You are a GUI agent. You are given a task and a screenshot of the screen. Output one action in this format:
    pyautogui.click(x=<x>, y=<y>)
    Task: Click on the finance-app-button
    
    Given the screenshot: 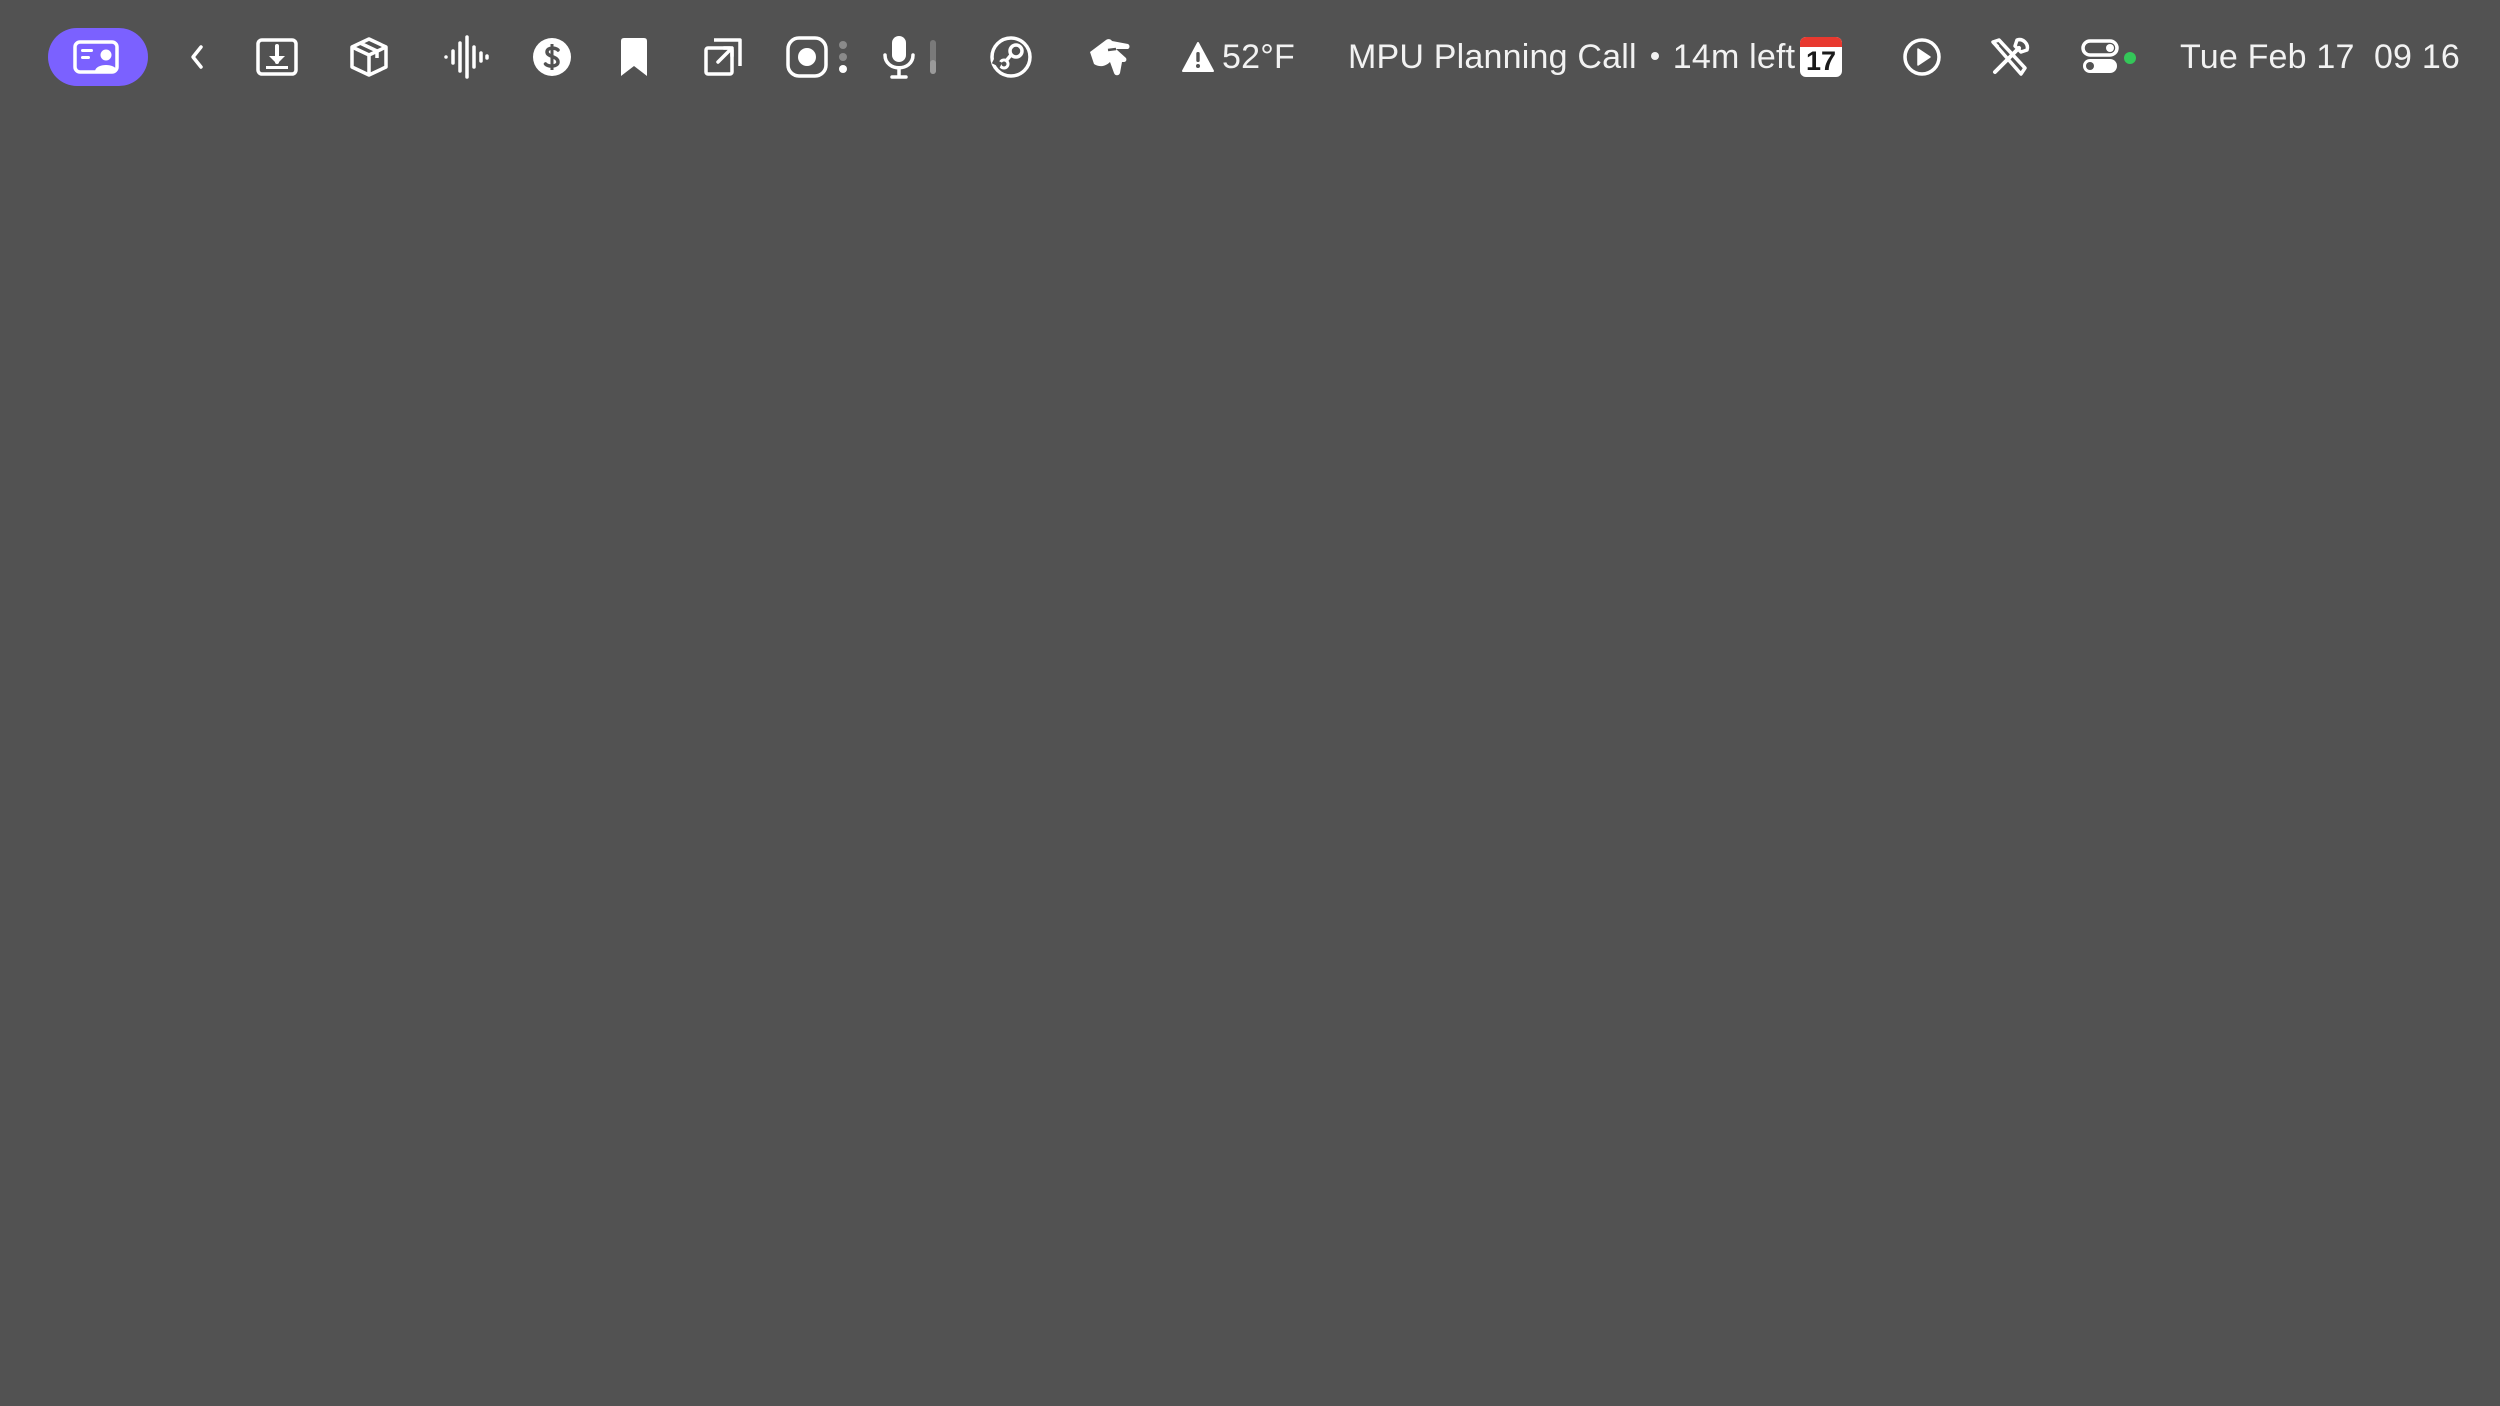 What is the action you would take?
    pyautogui.click(x=552, y=57)
    